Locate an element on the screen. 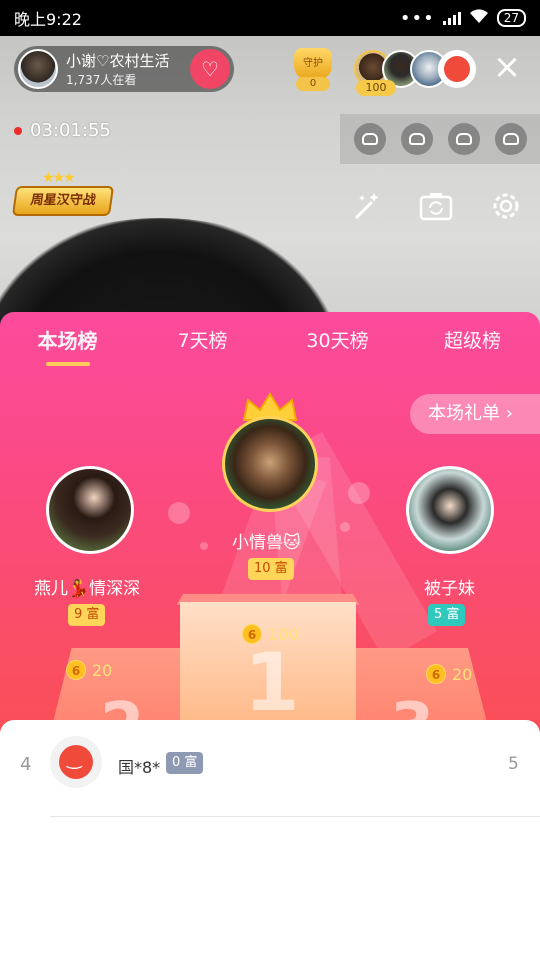 Image resolution: width=540 pixels, height=960 pixels. first-place-coins: 6 100 is located at coordinates (270, 634).